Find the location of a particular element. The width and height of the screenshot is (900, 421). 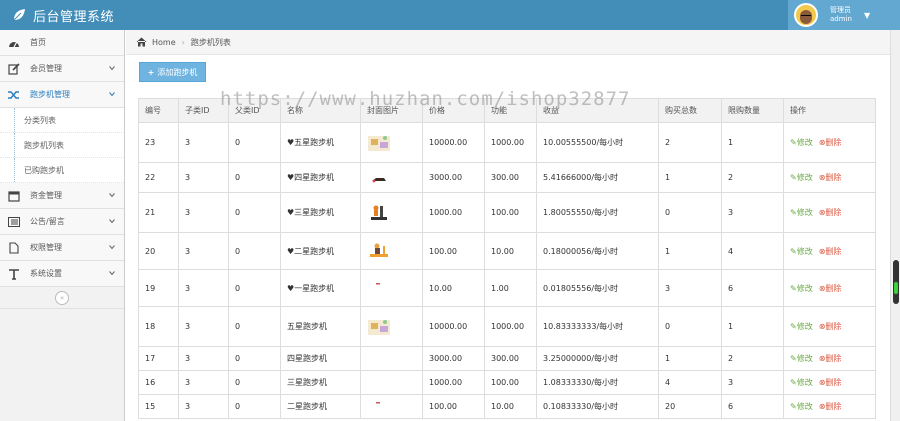

table-cell: 0.01805556/每小时 is located at coordinates (597, 288).